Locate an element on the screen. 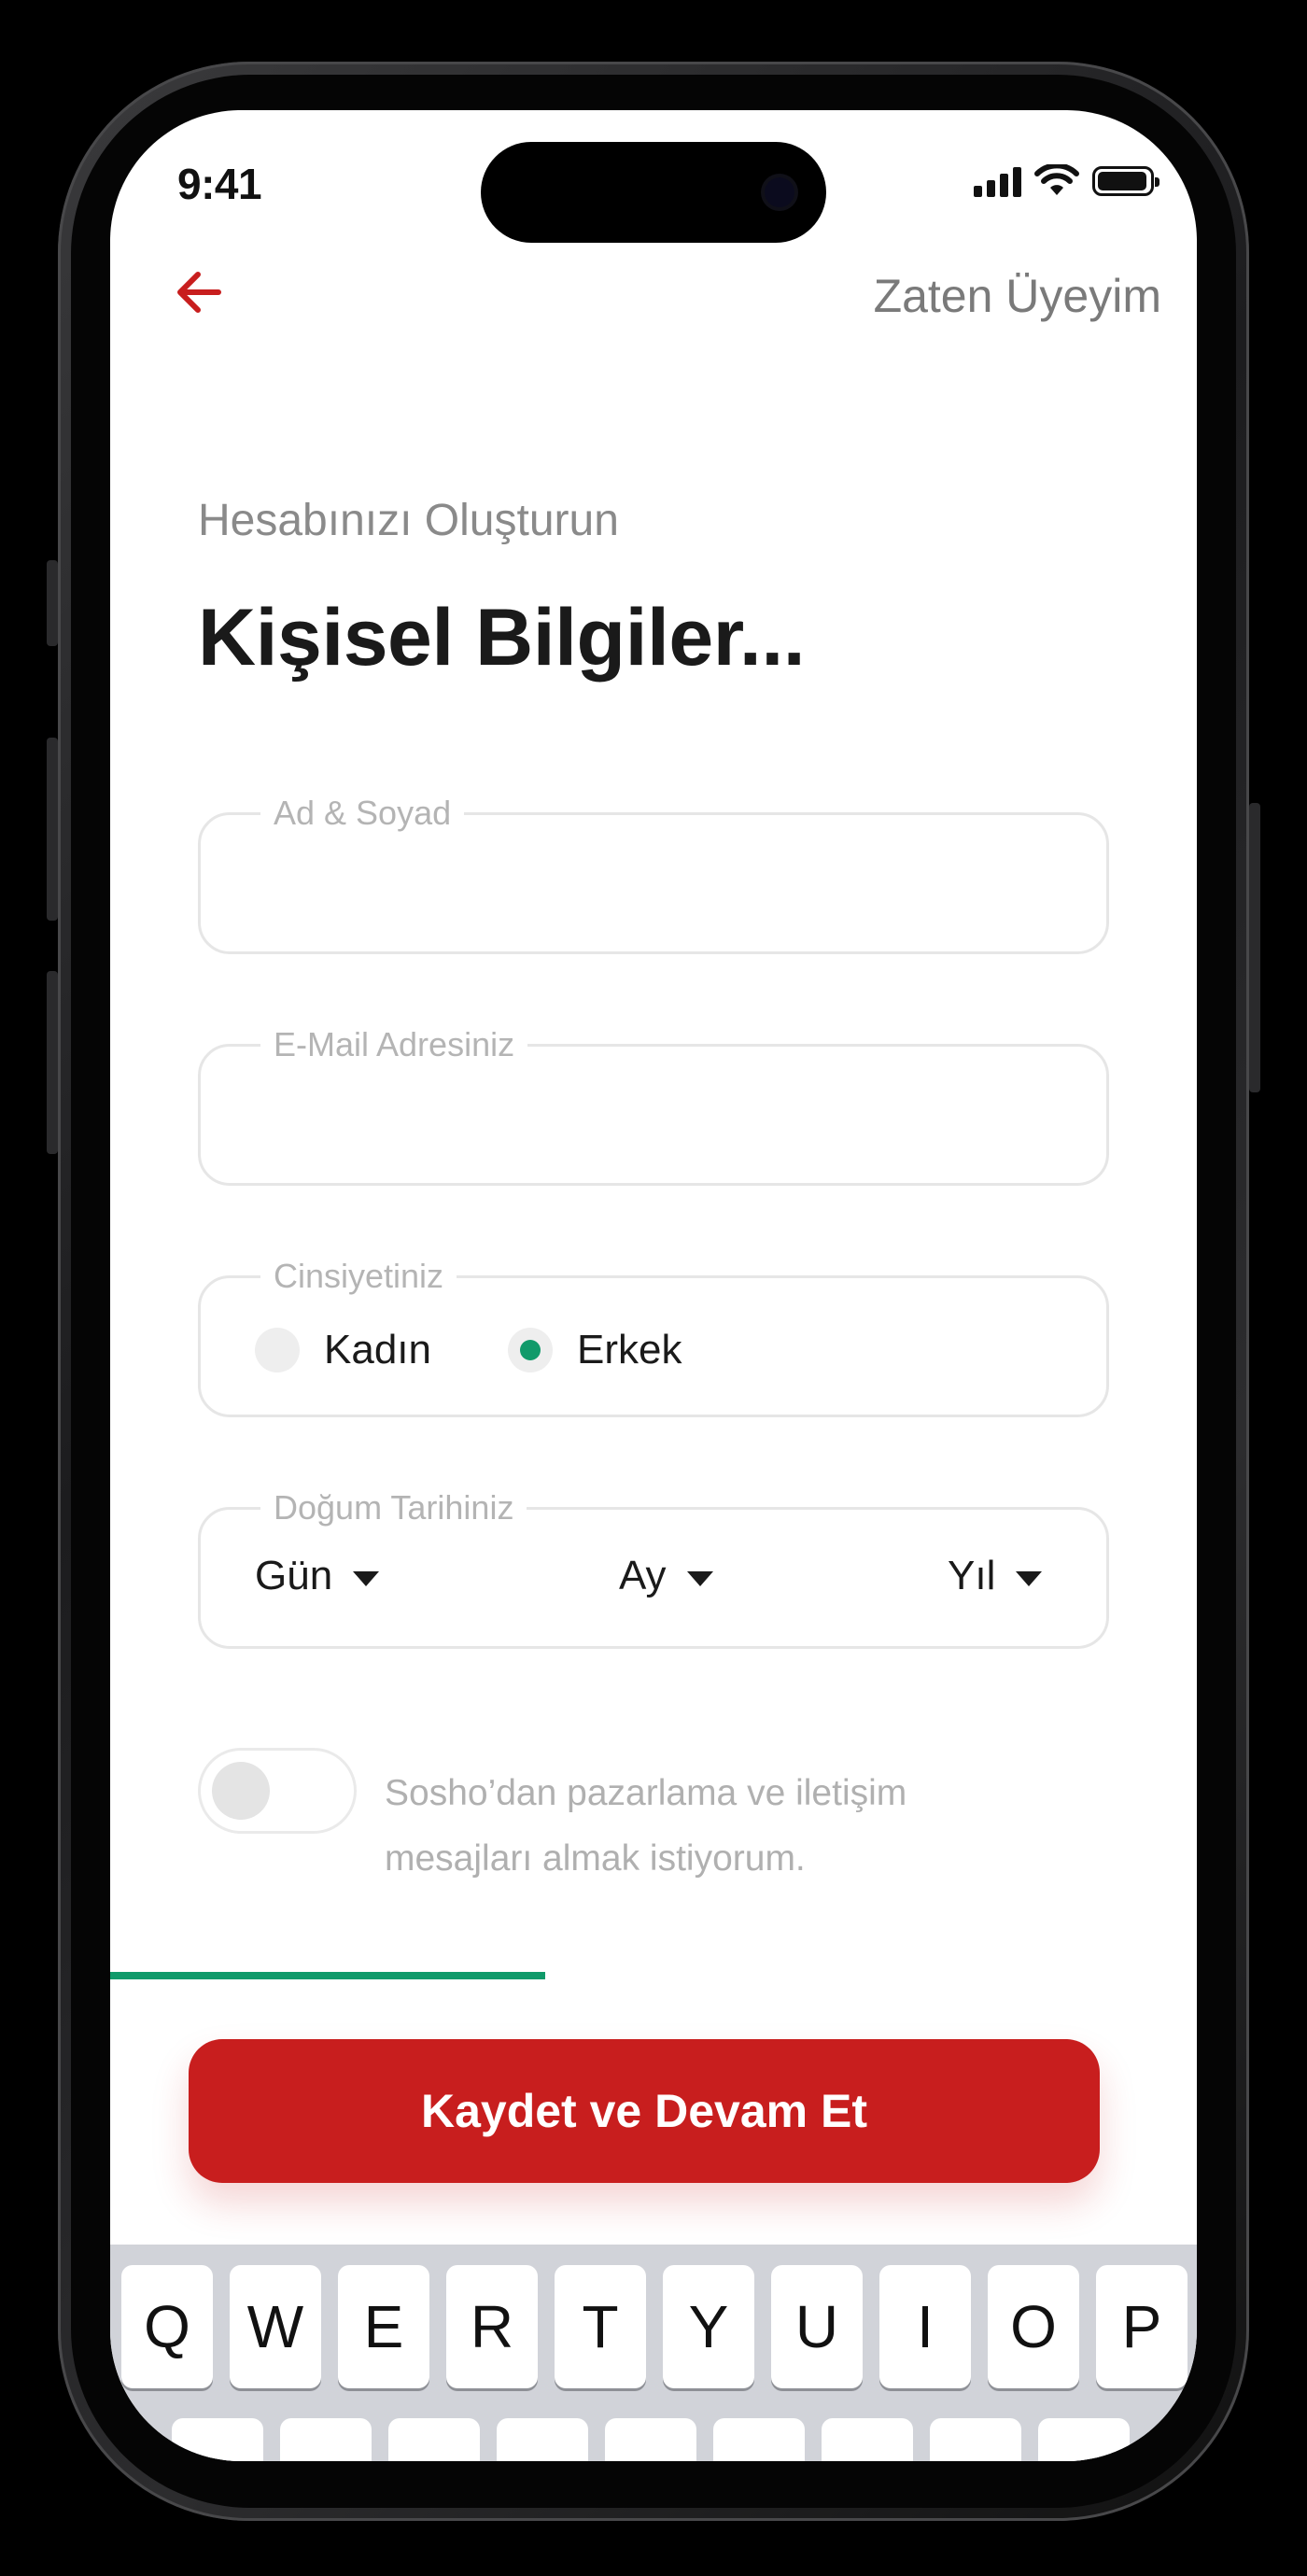 The width and height of the screenshot is (1307, 2576). keyboard: QWERTYUIOP is located at coordinates (654, 2353).